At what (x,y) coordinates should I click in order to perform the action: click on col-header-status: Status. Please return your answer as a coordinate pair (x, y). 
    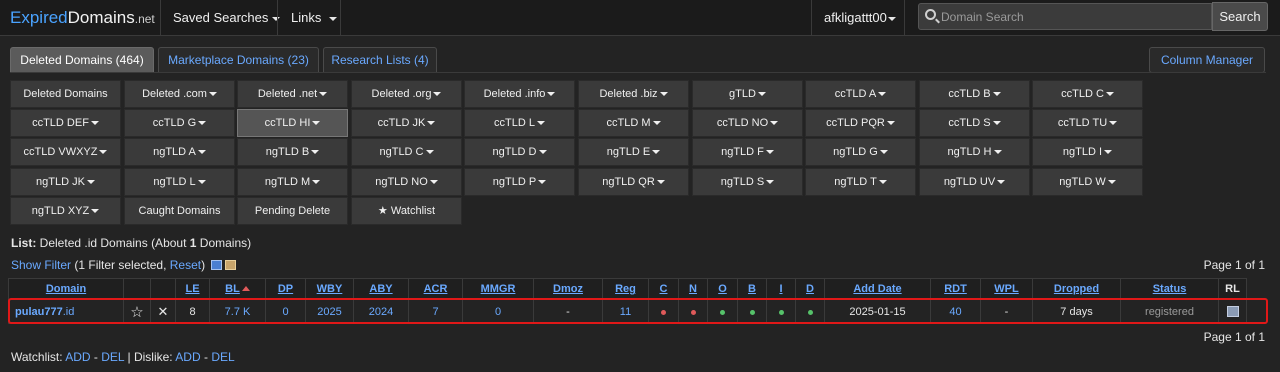
    Looking at the image, I should click on (1169, 289).